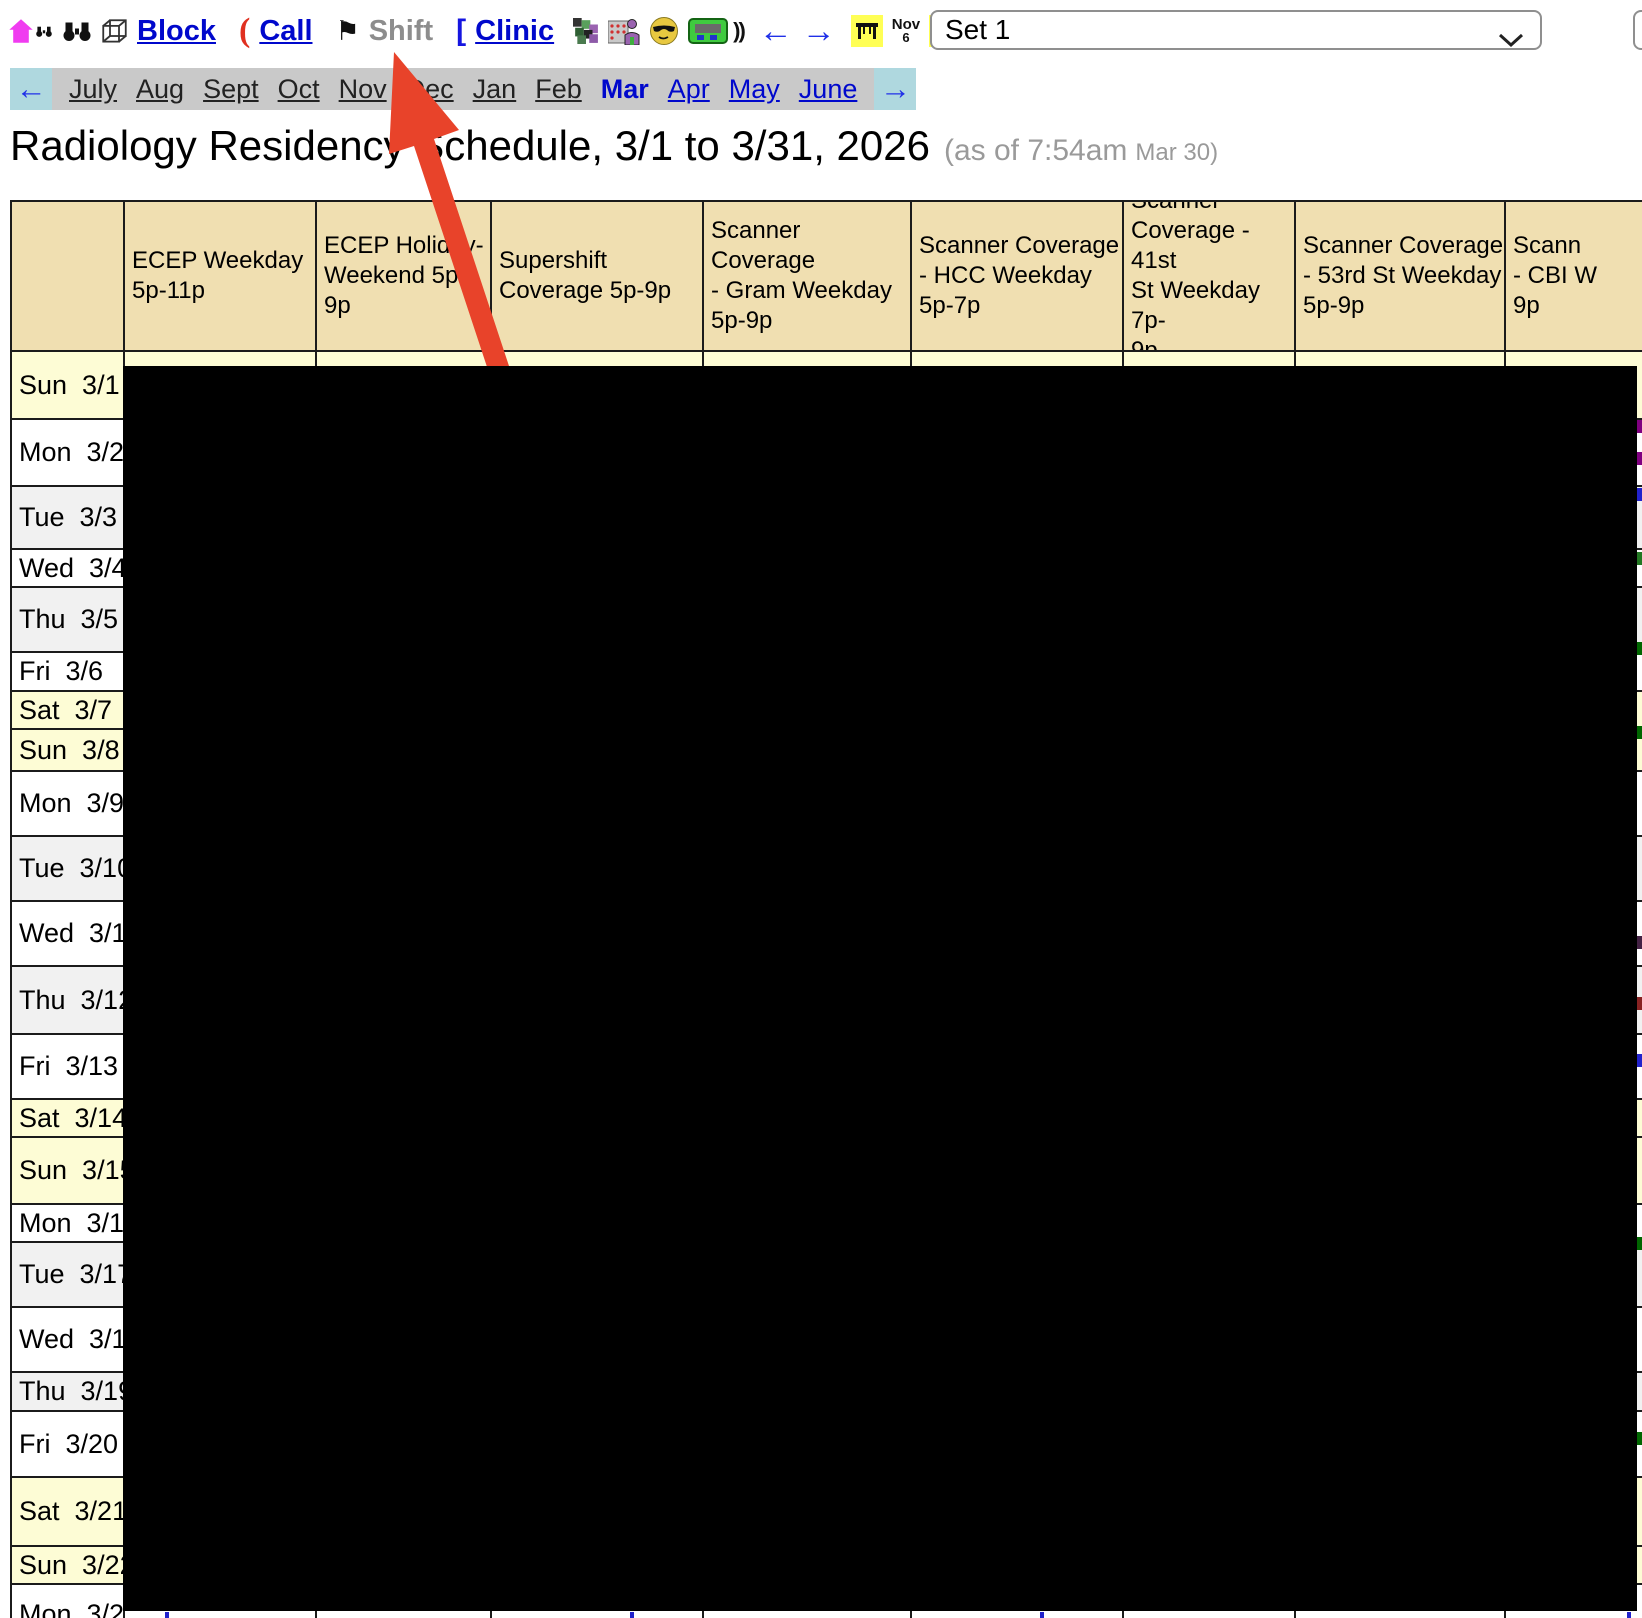 The image size is (1642, 1618). I want to click on date-cell: Mon 3/16, so click(67, 1223).